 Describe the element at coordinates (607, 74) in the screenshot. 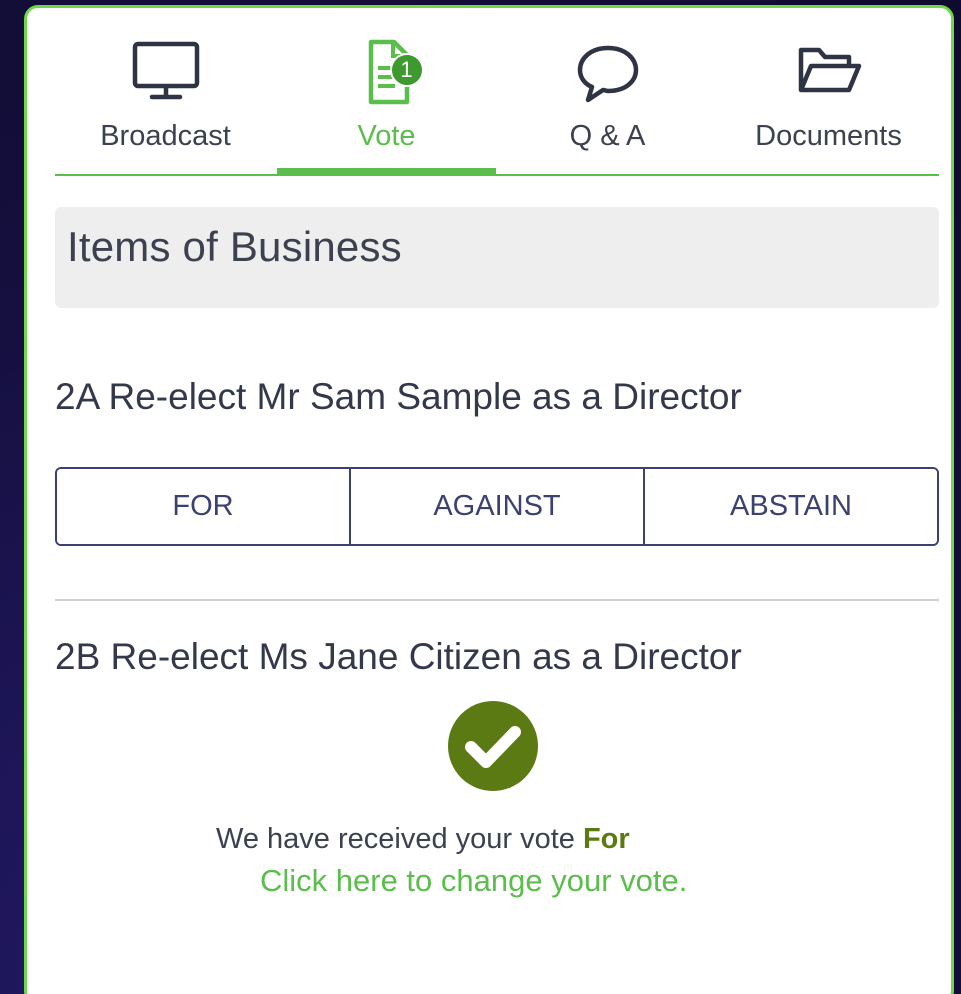

I see `speech-bubble-icon` at that location.